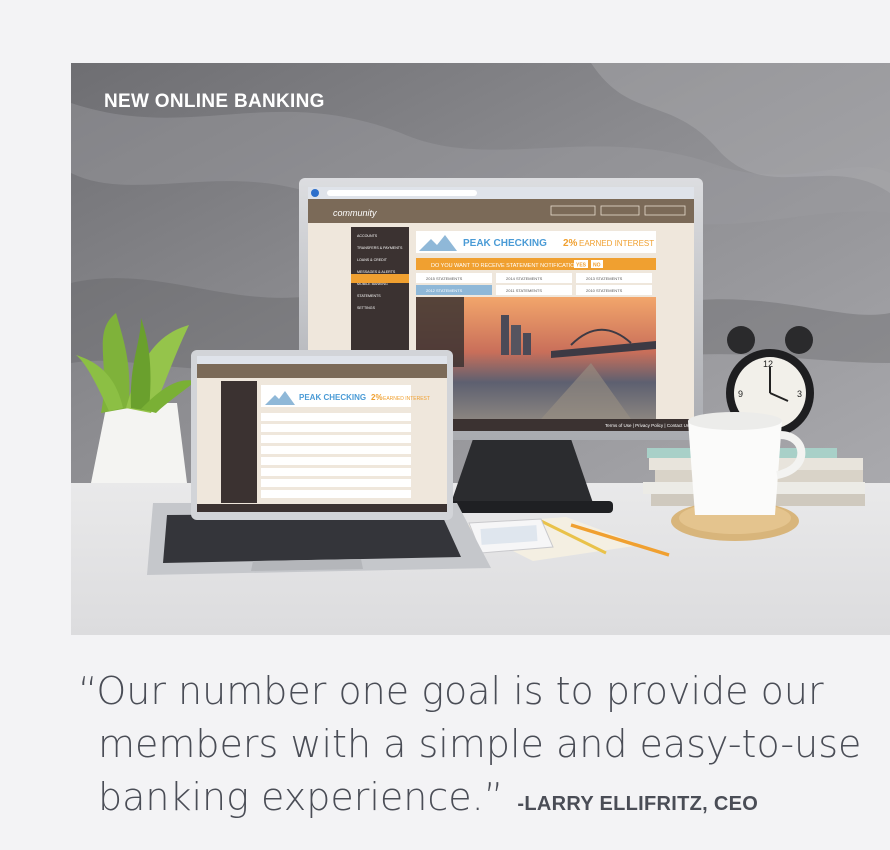 This screenshot has width=890, height=850. I want to click on svg-text: 3, so click(799, 394).